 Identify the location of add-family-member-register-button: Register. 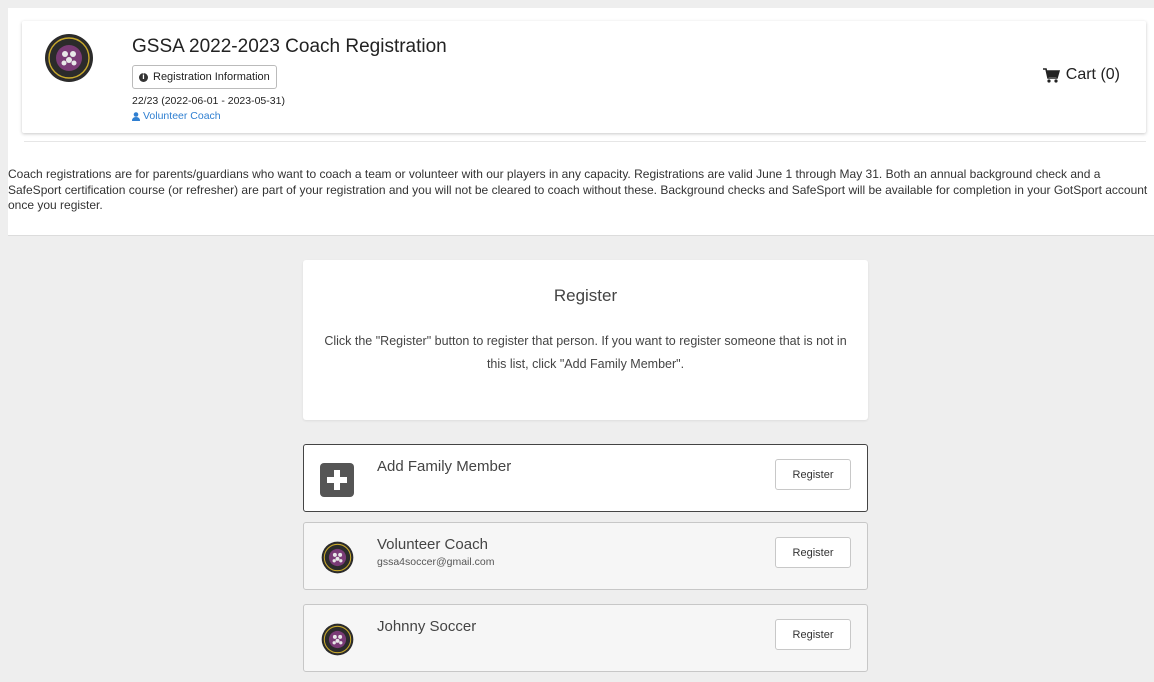
(813, 474).